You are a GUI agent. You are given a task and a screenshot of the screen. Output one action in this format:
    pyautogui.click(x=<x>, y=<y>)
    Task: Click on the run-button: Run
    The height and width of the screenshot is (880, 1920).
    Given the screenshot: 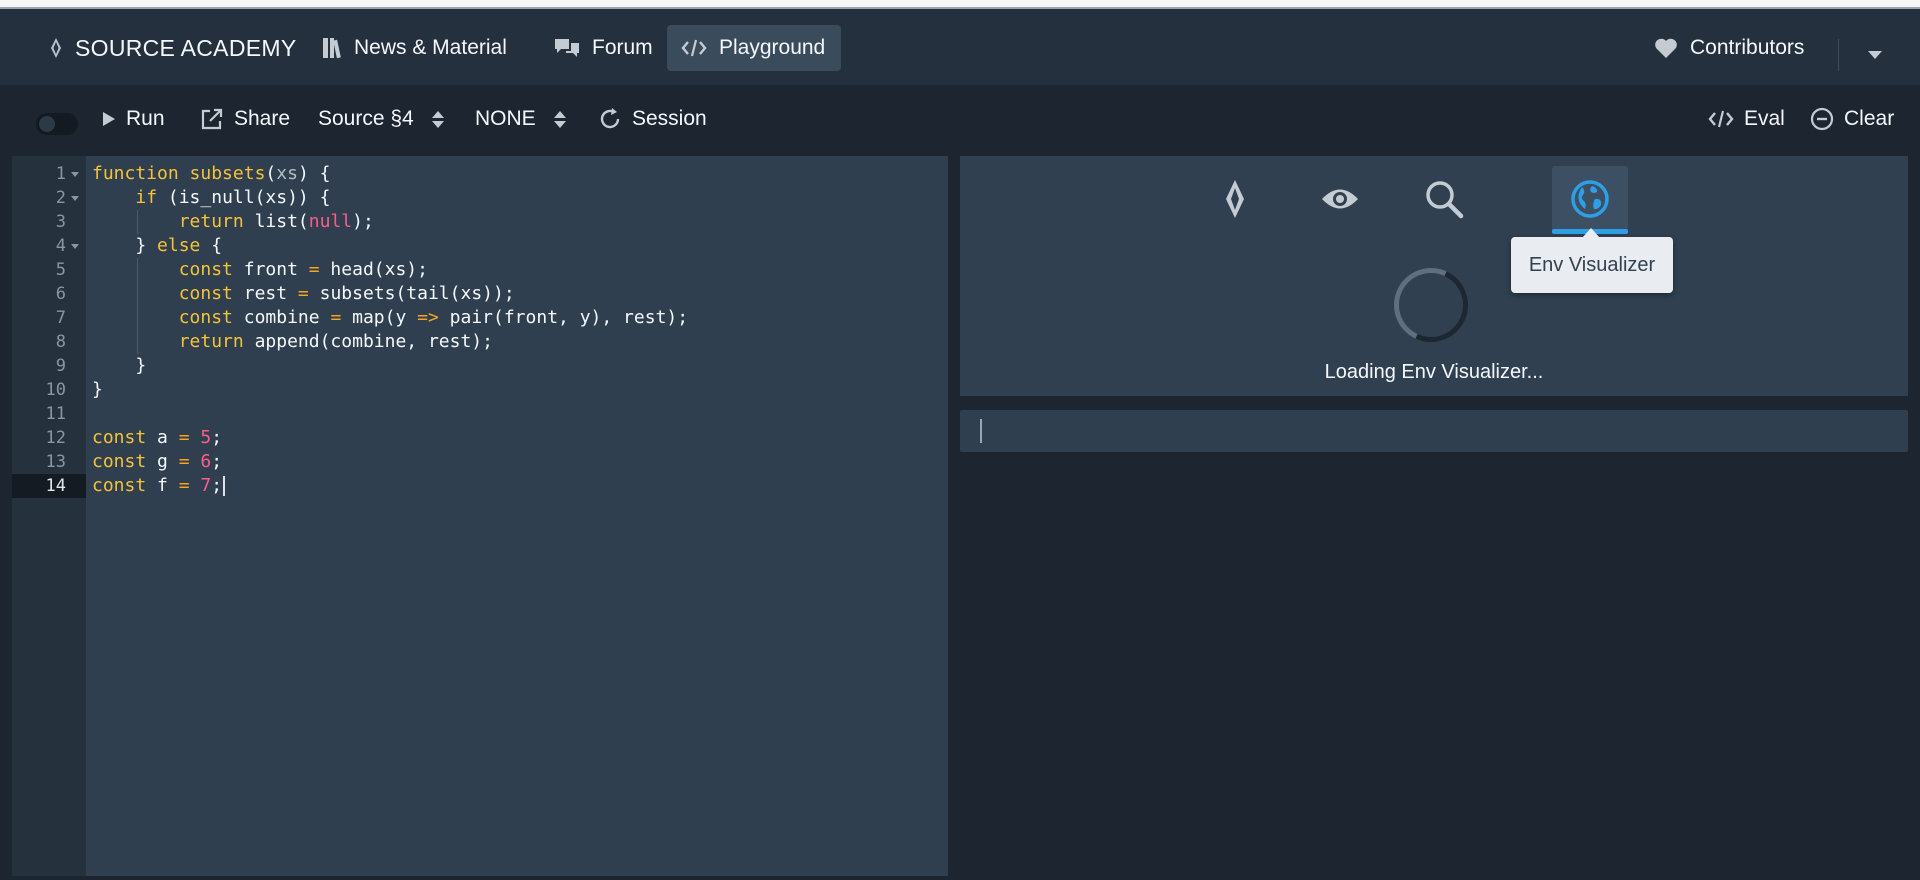 What is the action you would take?
    pyautogui.click(x=133, y=119)
    